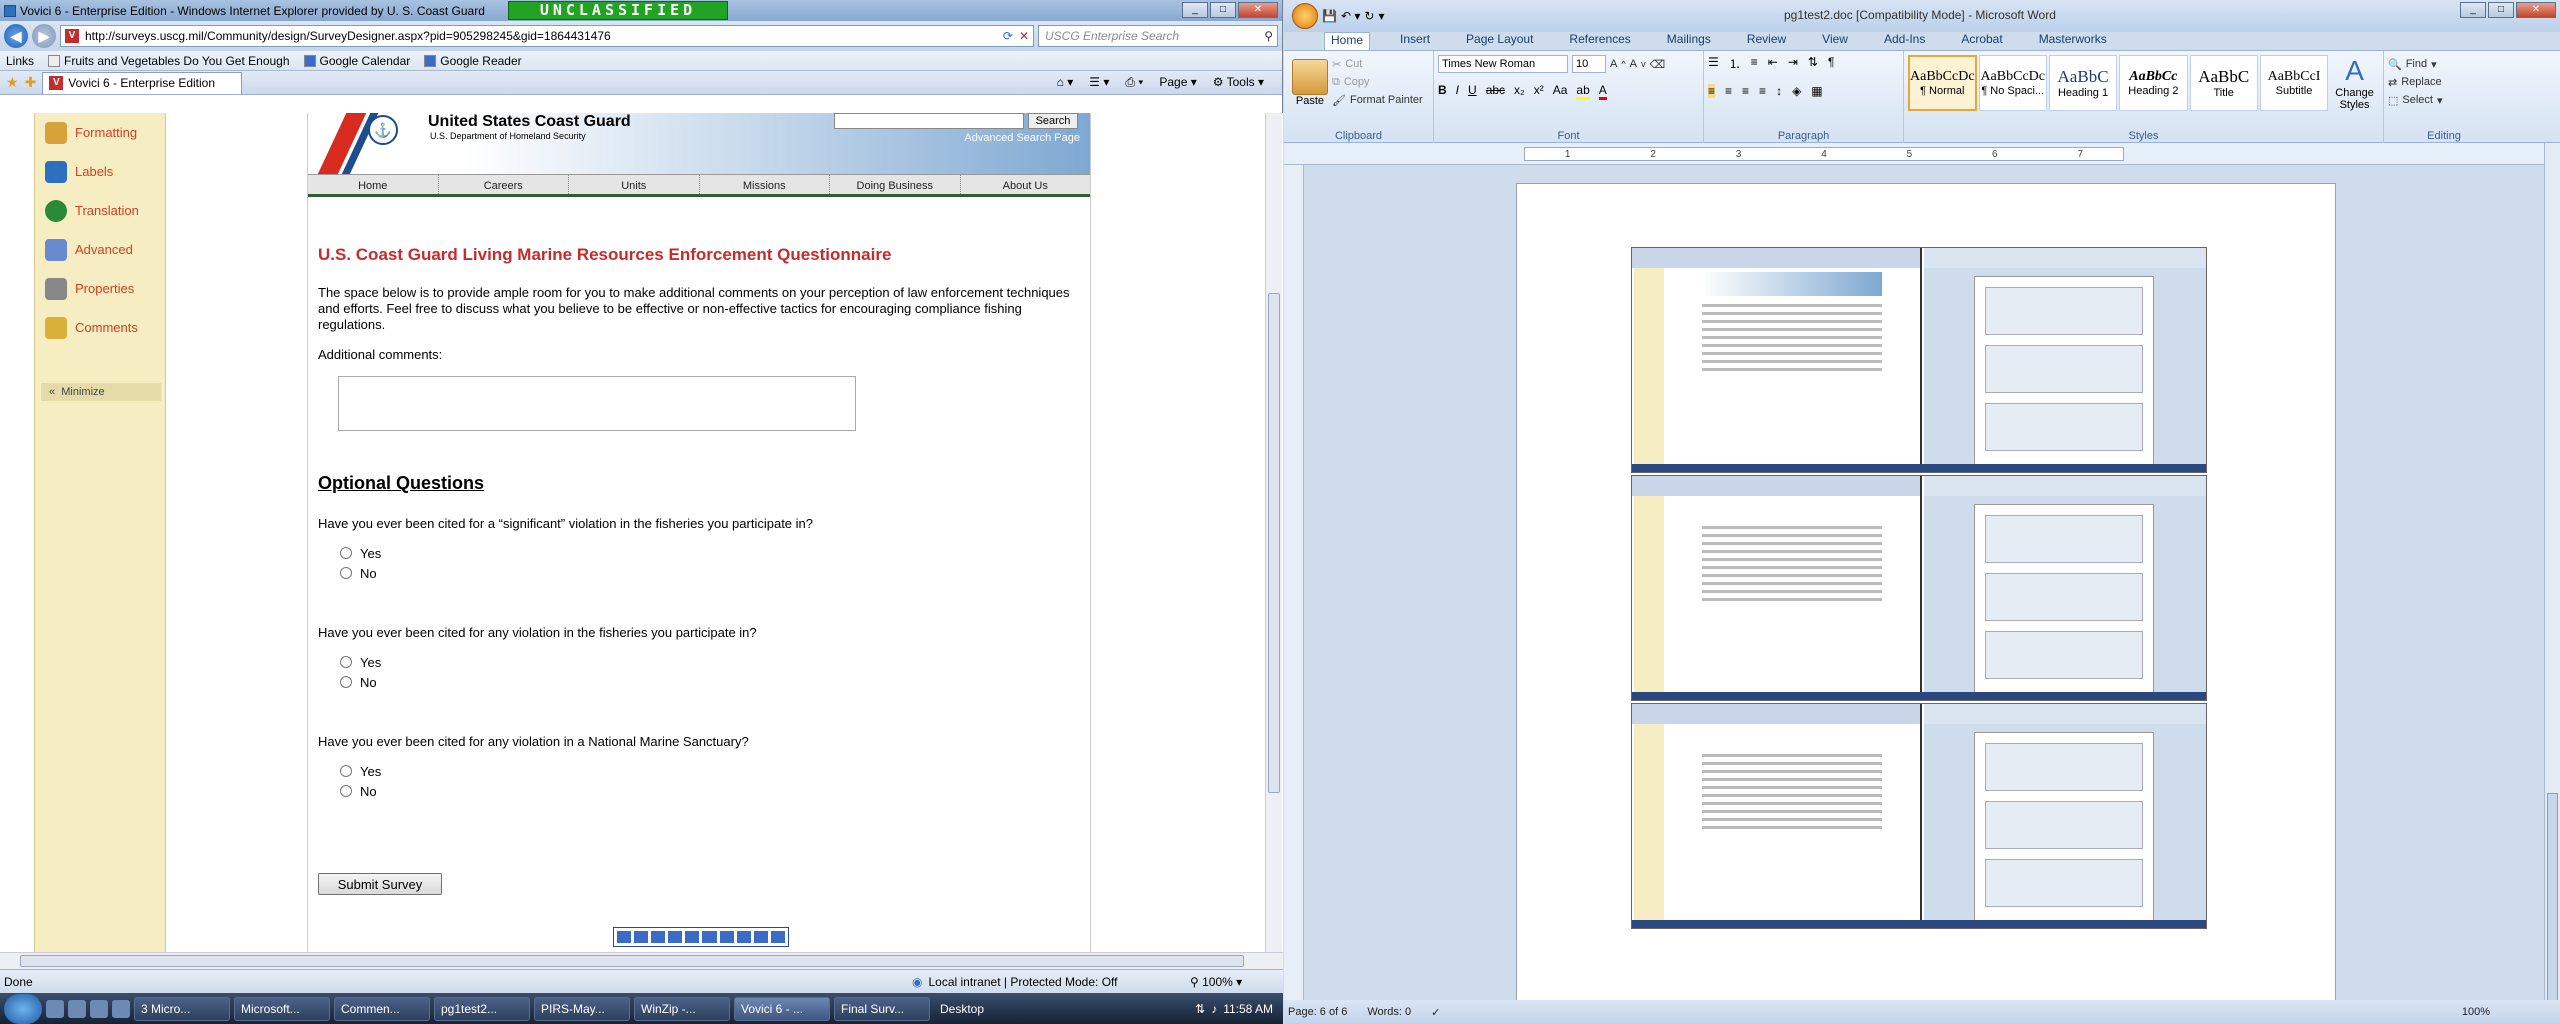  Describe the element at coordinates (1745, 91) in the screenshot. I see `align-right-icon: ≡` at that location.